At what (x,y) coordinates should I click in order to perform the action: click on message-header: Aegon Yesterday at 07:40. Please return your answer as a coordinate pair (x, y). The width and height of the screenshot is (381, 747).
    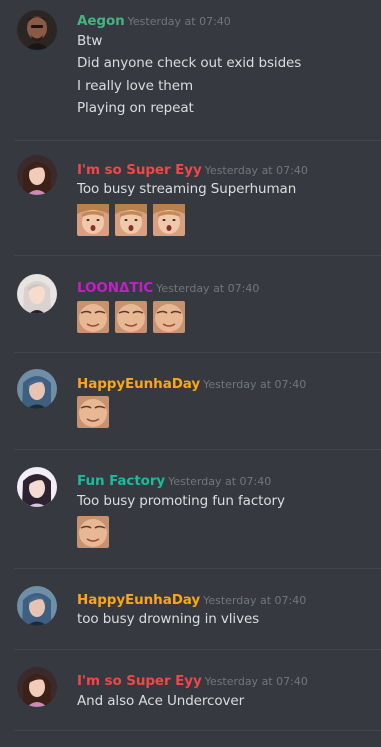
    Looking at the image, I should click on (154, 19).